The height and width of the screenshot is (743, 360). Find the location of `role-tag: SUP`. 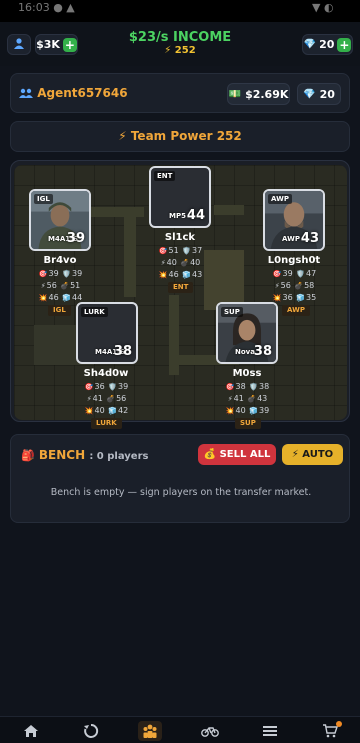

role-tag: SUP is located at coordinates (232, 312).